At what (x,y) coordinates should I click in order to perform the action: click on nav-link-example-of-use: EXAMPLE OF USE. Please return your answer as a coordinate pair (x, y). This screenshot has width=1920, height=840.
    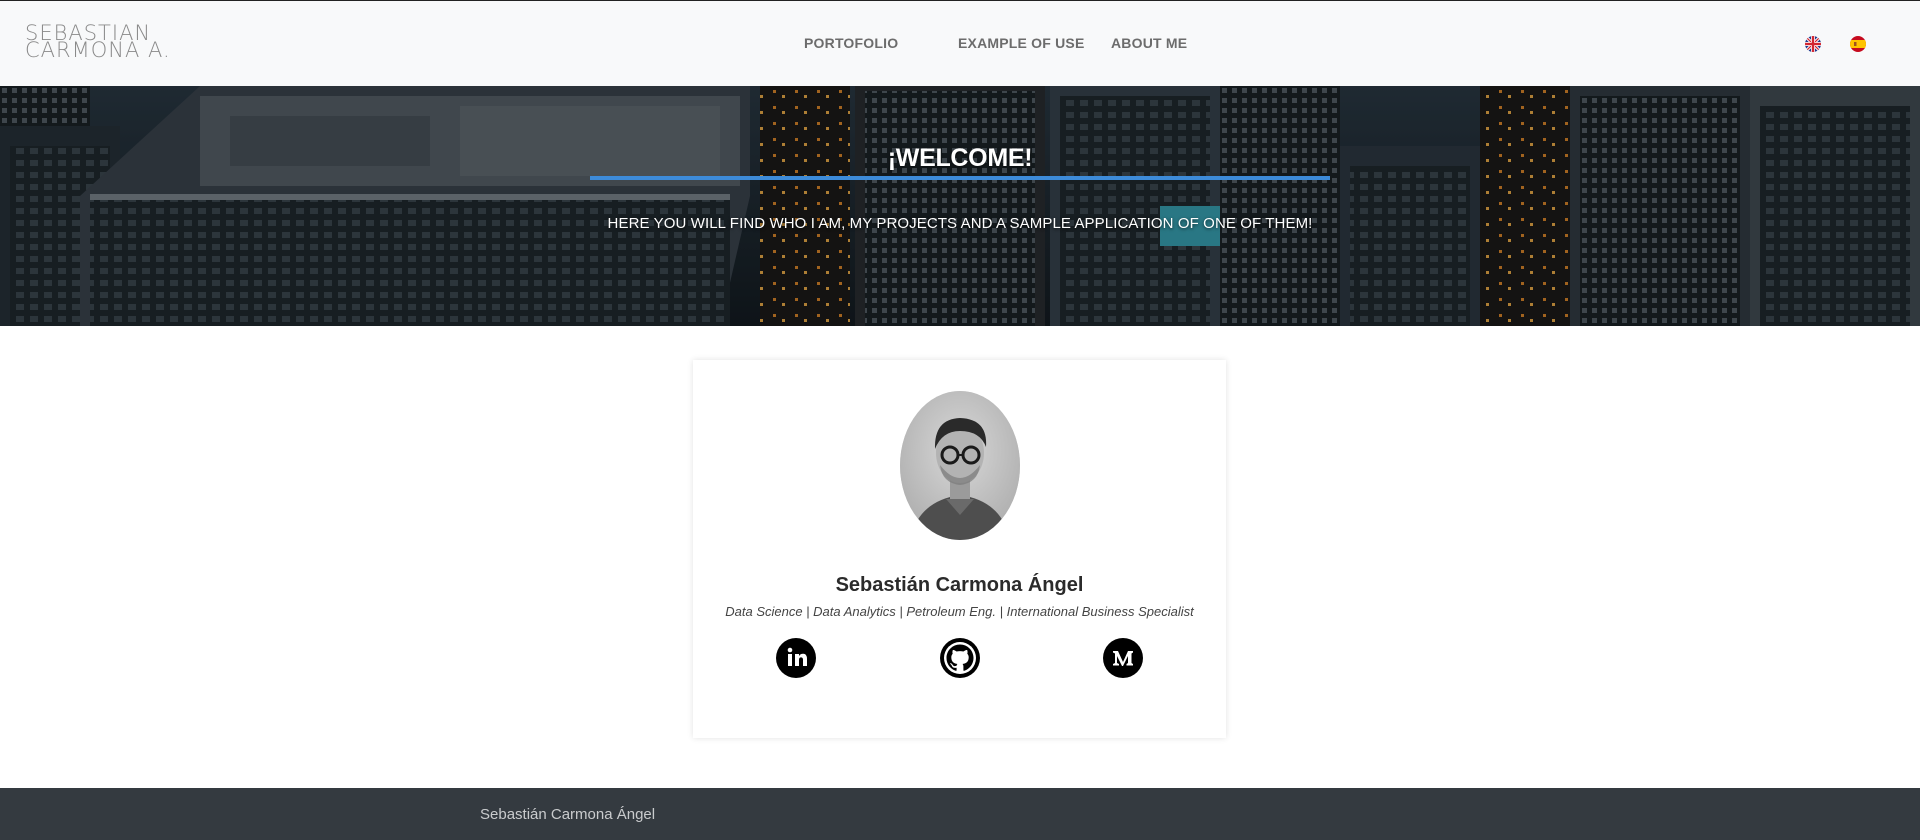
    Looking at the image, I should click on (1021, 43).